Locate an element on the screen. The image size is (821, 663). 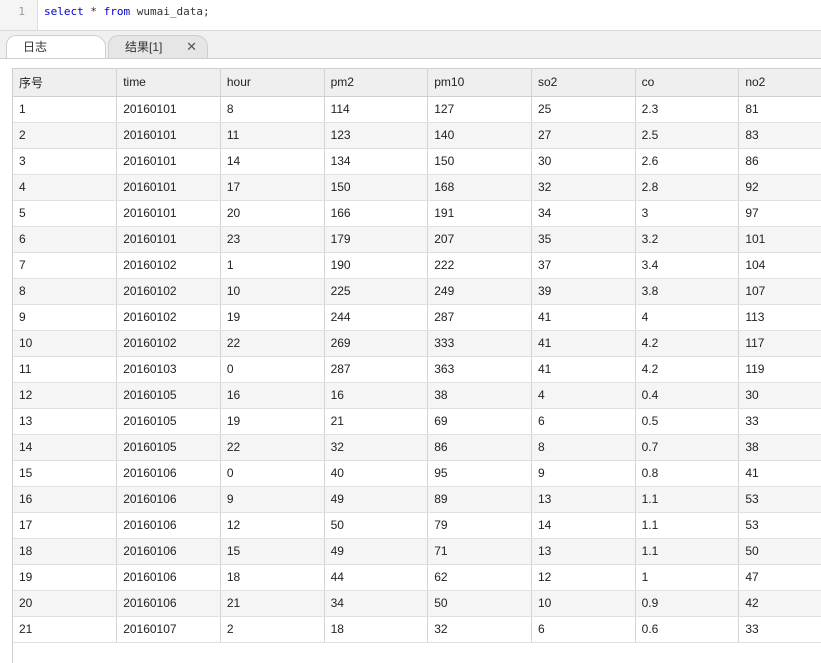
table-cell: 140 is located at coordinates (479, 135).